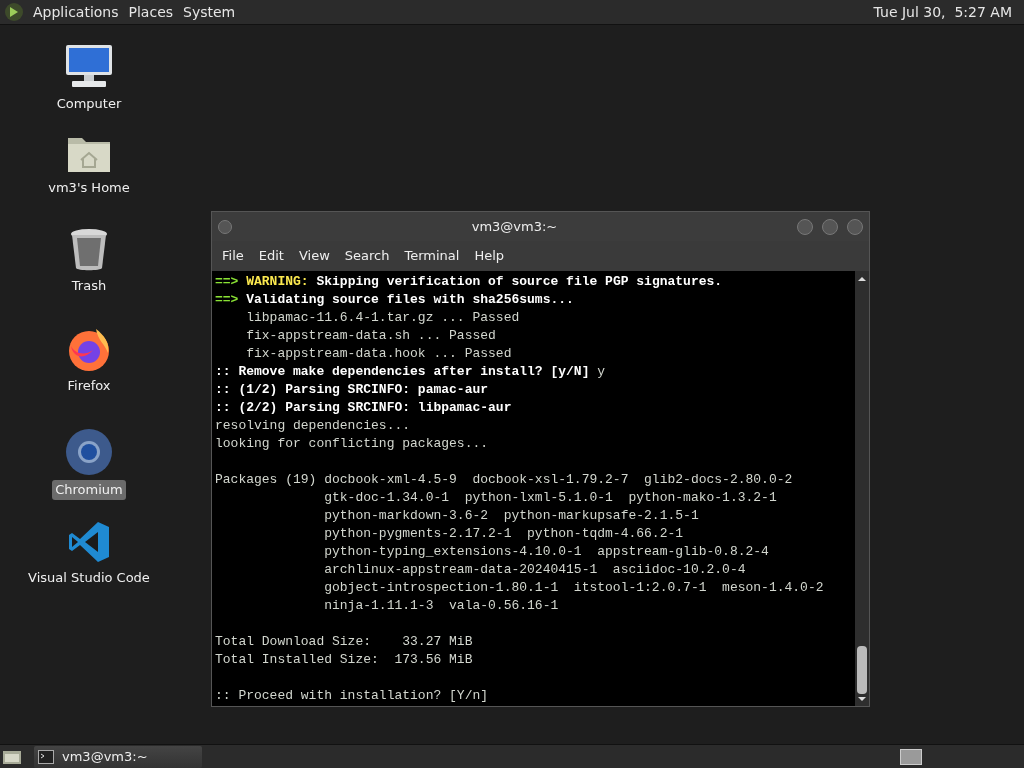  What do you see at coordinates (89, 386) in the screenshot?
I see `desktop-icon-label: Firefox` at bounding box center [89, 386].